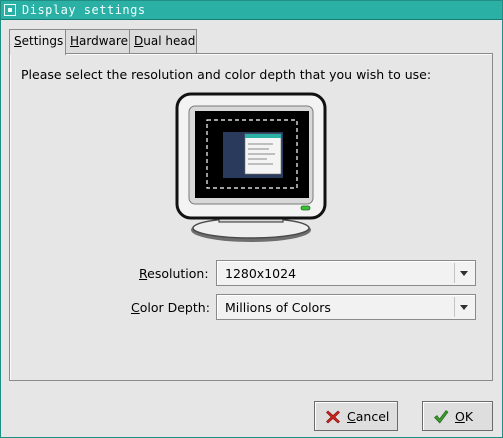 This screenshot has width=503, height=438. I want to click on cancel-button: Cancel, so click(356, 416).